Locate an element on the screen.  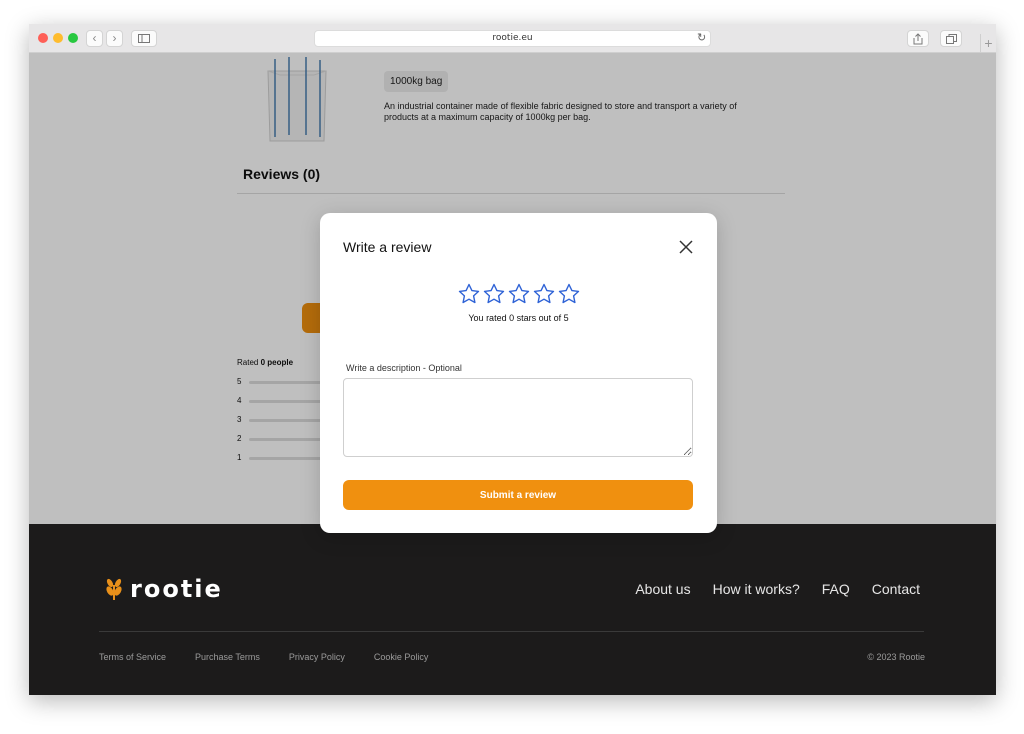
share-icon is located at coordinates (918, 39).